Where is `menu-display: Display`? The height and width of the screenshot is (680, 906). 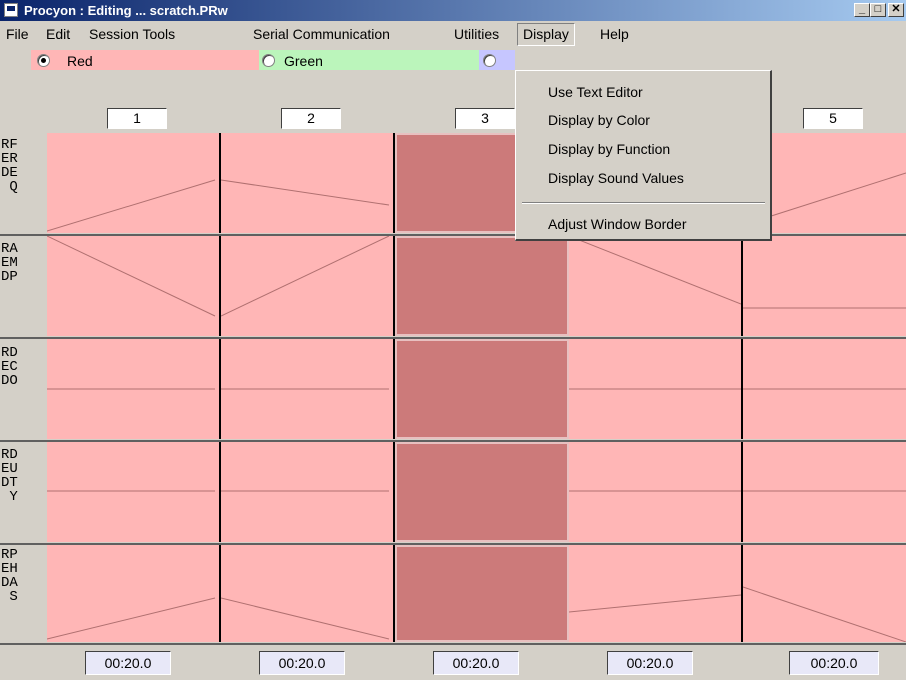 menu-display: Display is located at coordinates (546, 34).